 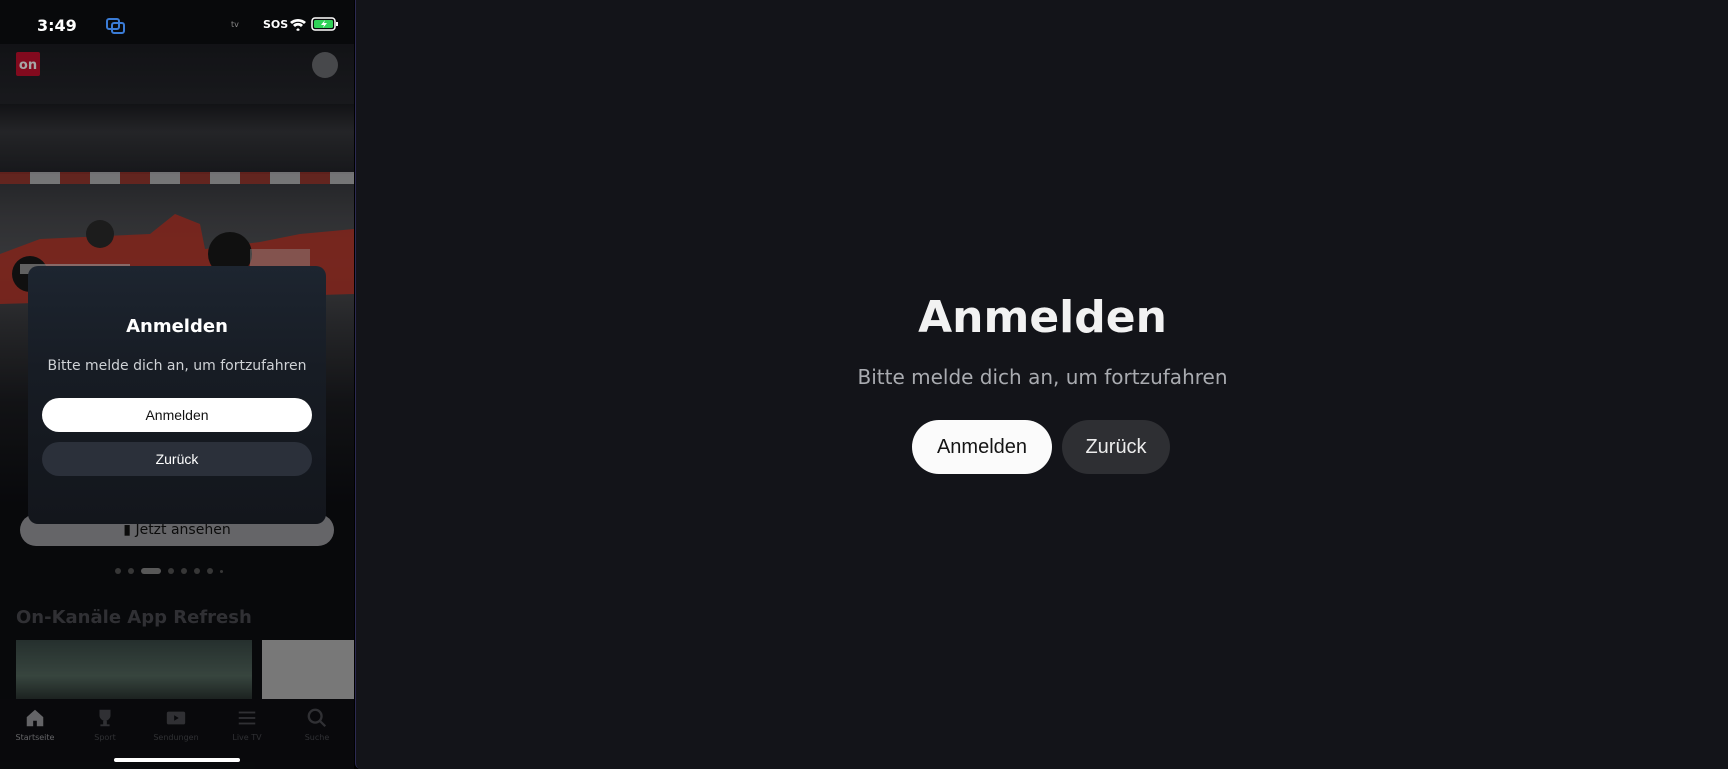 I want to click on home-indicator, so click(x=177, y=760).